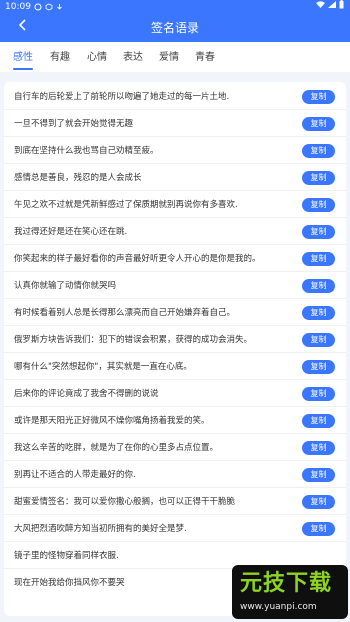 The image size is (350, 622). What do you see at coordinates (137, 259) in the screenshot?
I see `quote-text: 你笑起来的样子最好看你的声音最好听更令人开心的是你是我的。` at bounding box center [137, 259].